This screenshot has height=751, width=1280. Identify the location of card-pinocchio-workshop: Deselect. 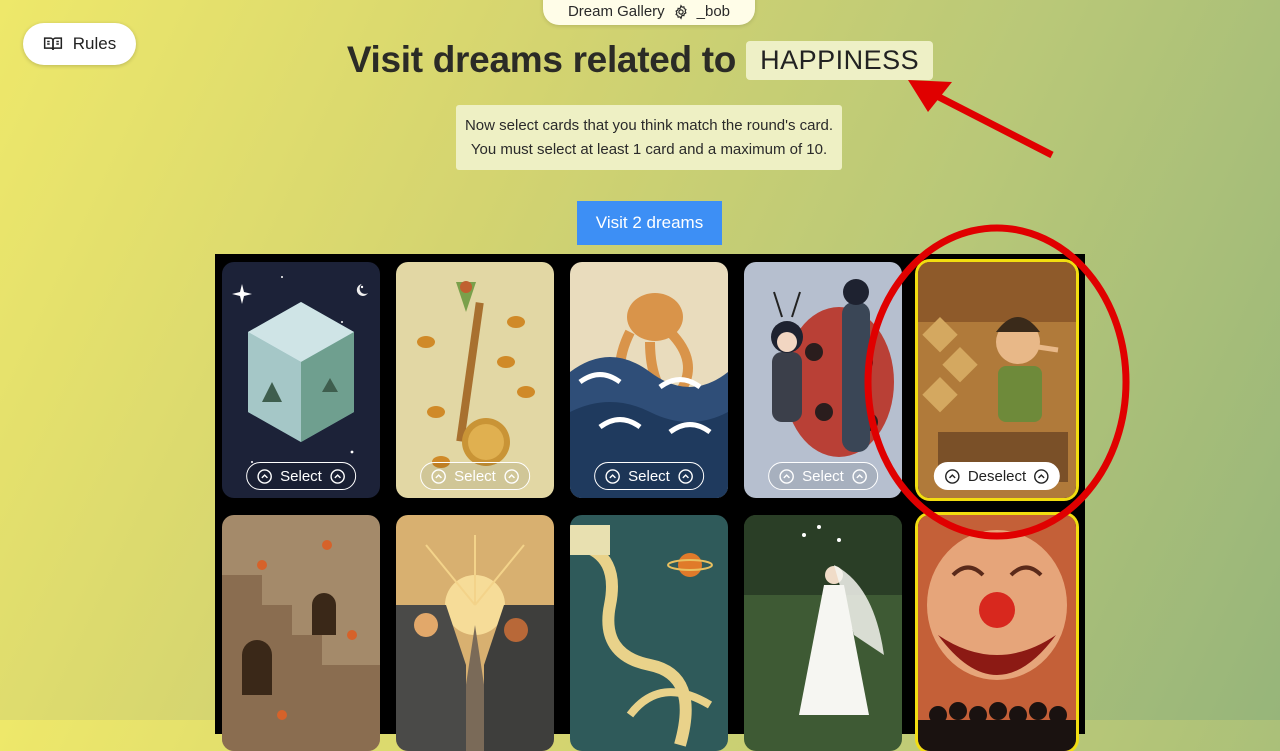
(997, 380).